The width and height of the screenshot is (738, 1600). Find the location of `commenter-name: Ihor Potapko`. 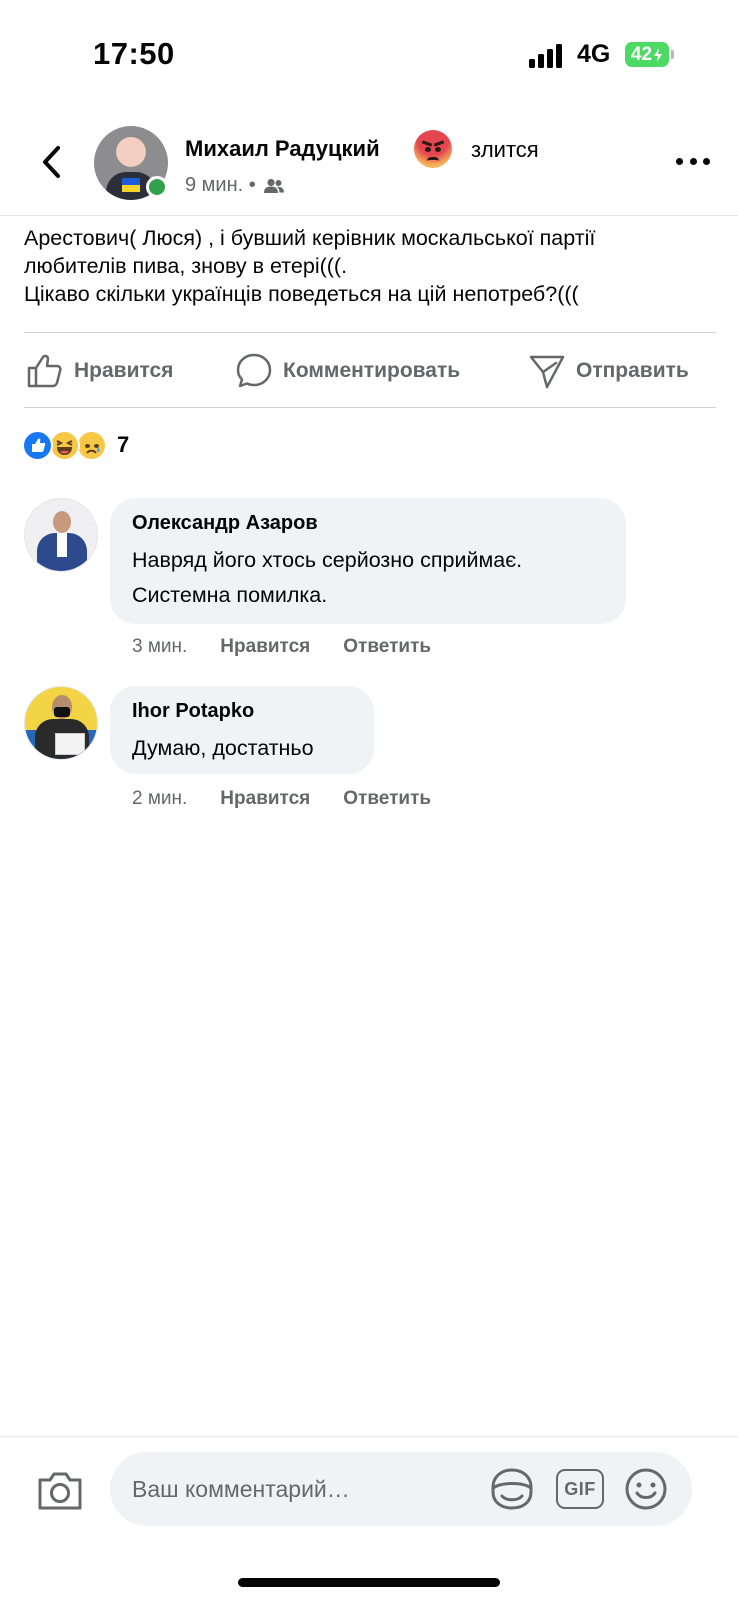

commenter-name: Ihor Potapko is located at coordinates (242, 711).